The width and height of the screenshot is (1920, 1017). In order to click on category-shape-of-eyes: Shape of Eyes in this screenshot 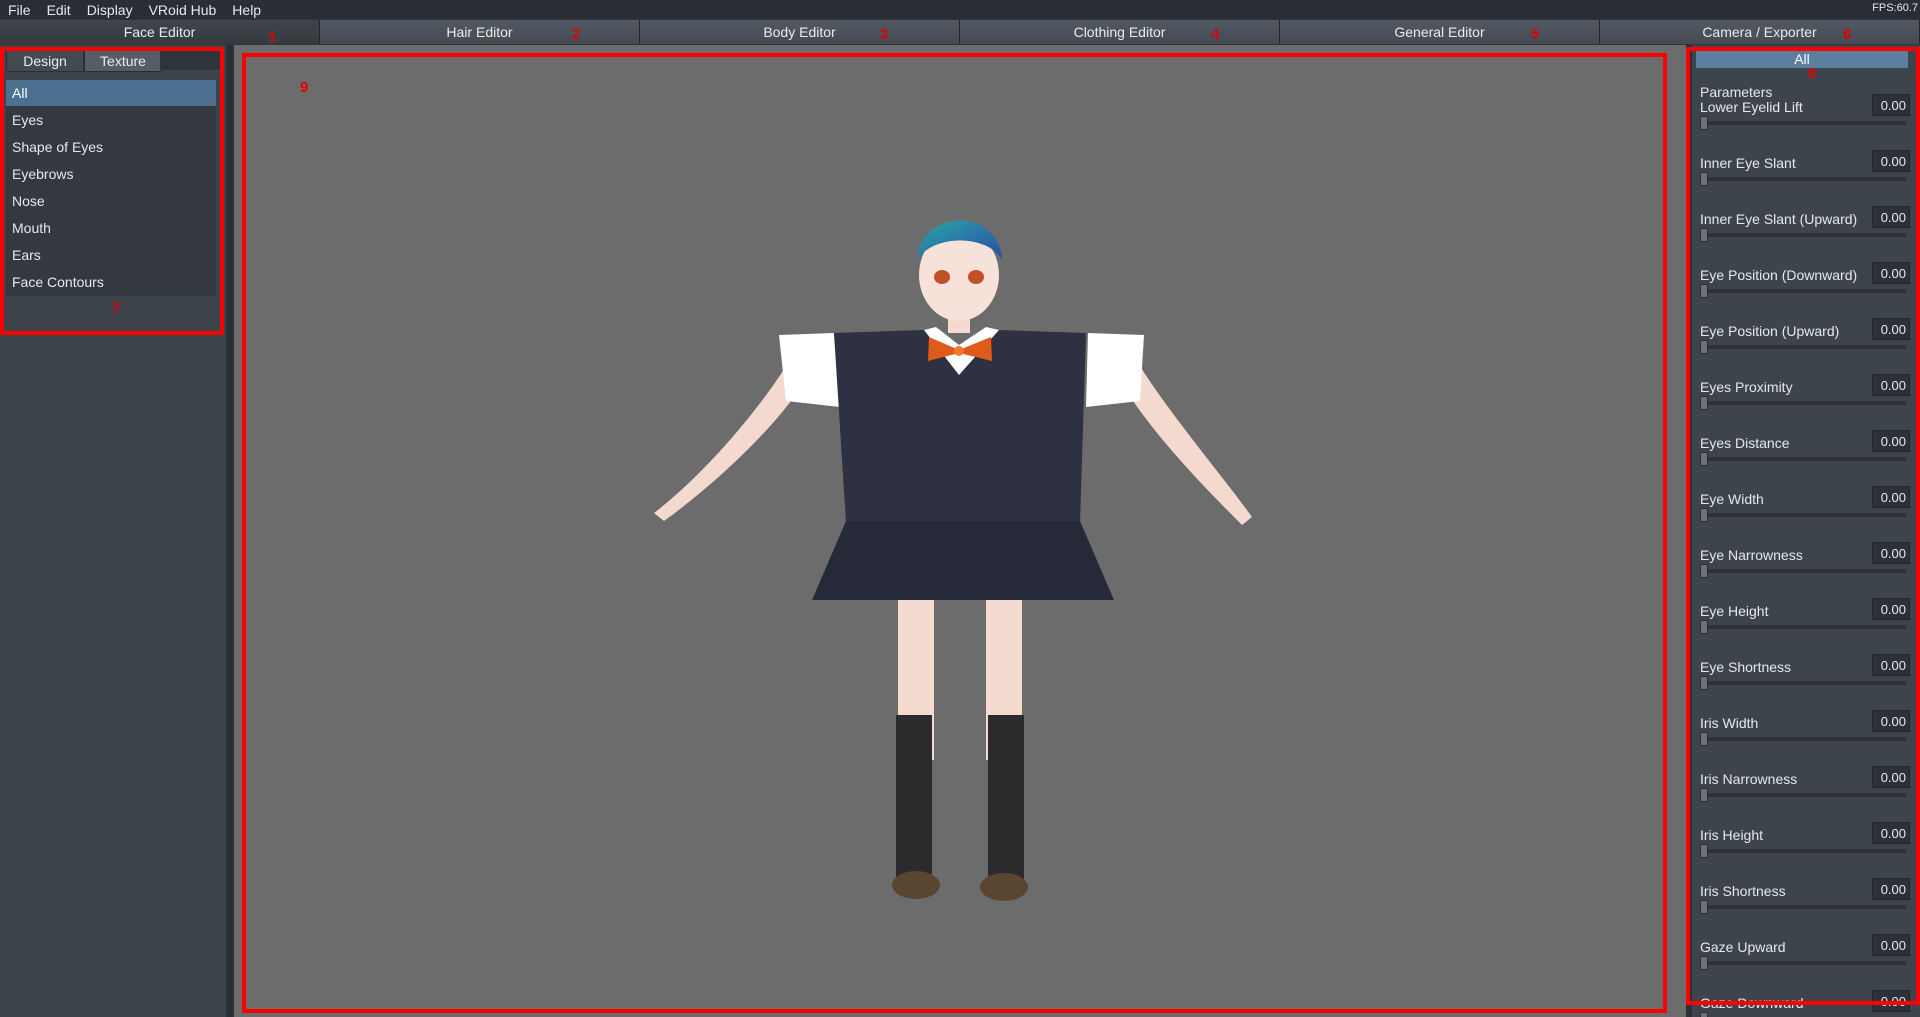, I will do `click(111, 147)`.